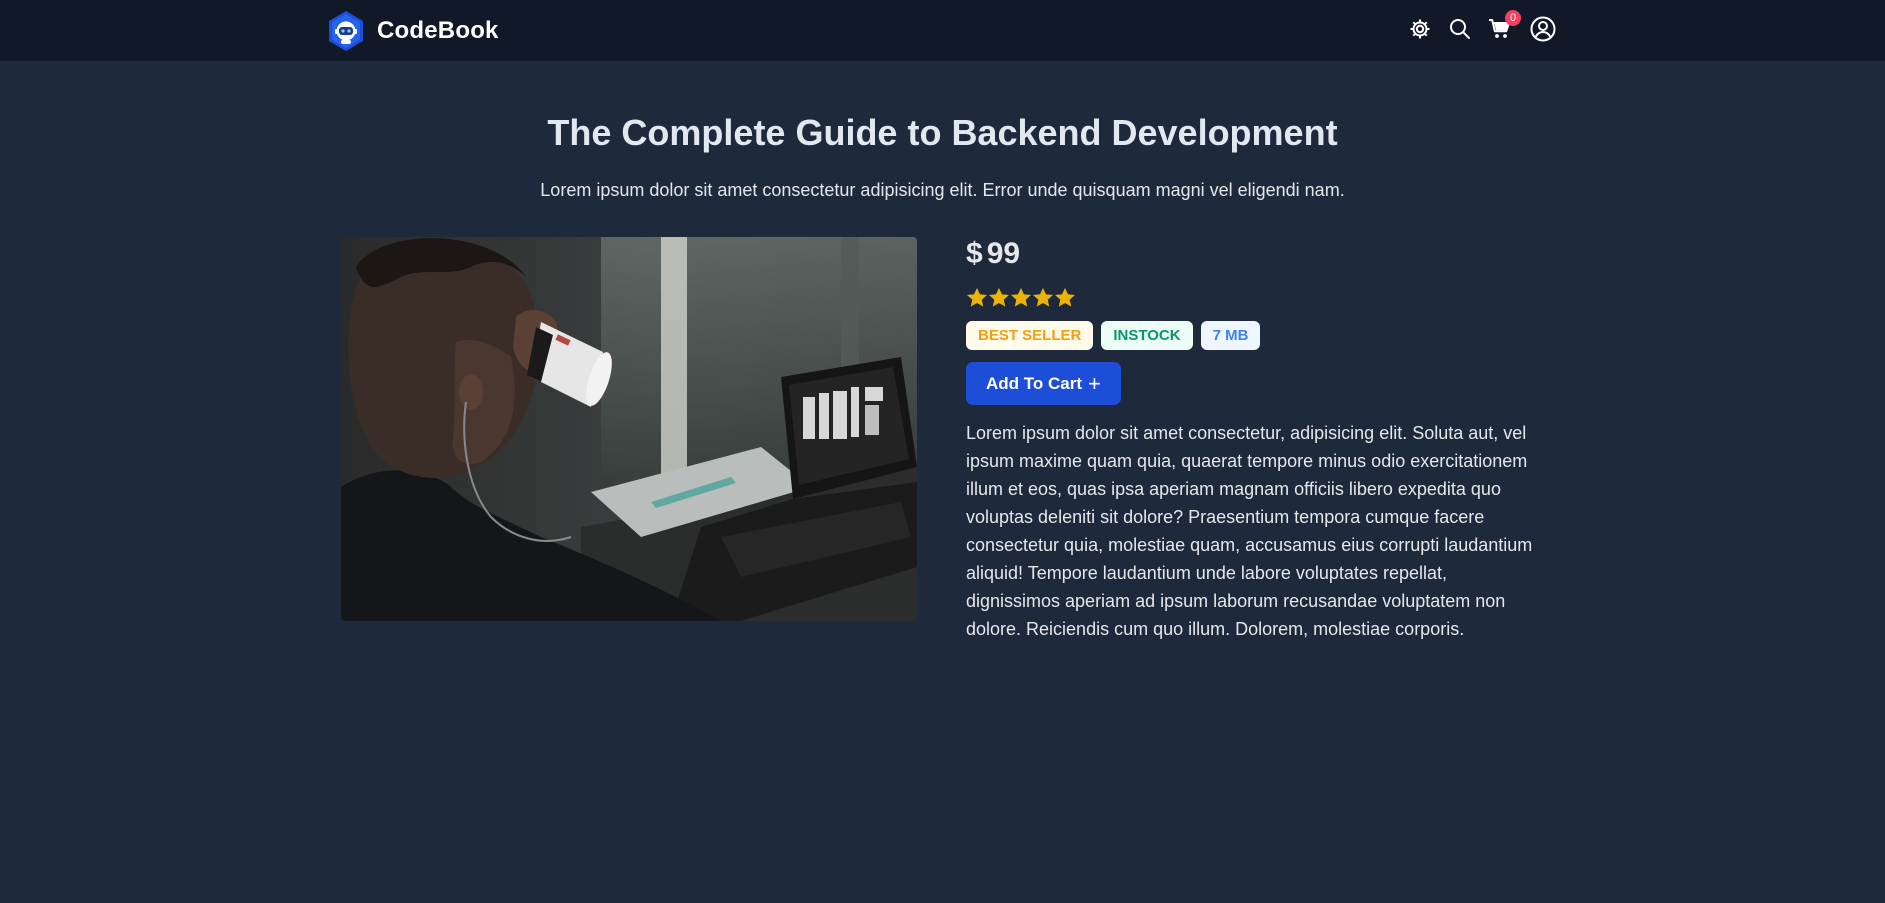  Describe the element at coordinates (1147, 335) in the screenshot. I see `instock-badge: INSTOCK` at that location.